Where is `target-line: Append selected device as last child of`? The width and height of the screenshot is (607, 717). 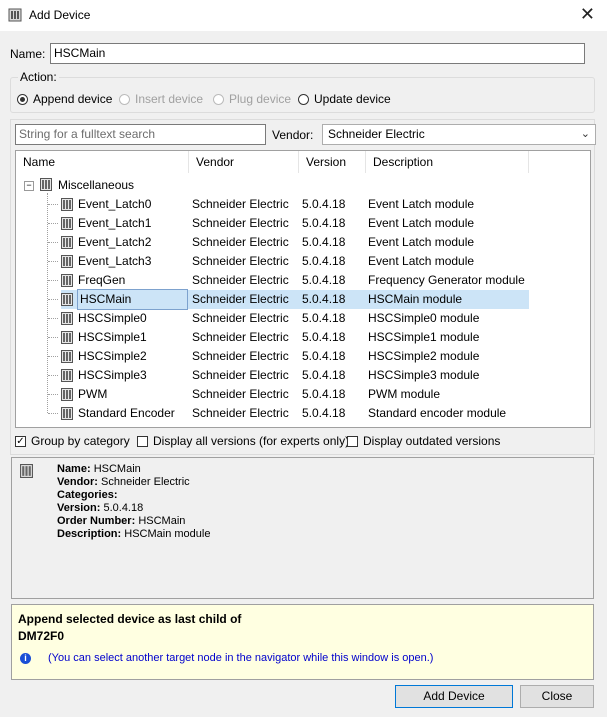
target-line: Append selected device as last child of is located at coordinates (130, 619).